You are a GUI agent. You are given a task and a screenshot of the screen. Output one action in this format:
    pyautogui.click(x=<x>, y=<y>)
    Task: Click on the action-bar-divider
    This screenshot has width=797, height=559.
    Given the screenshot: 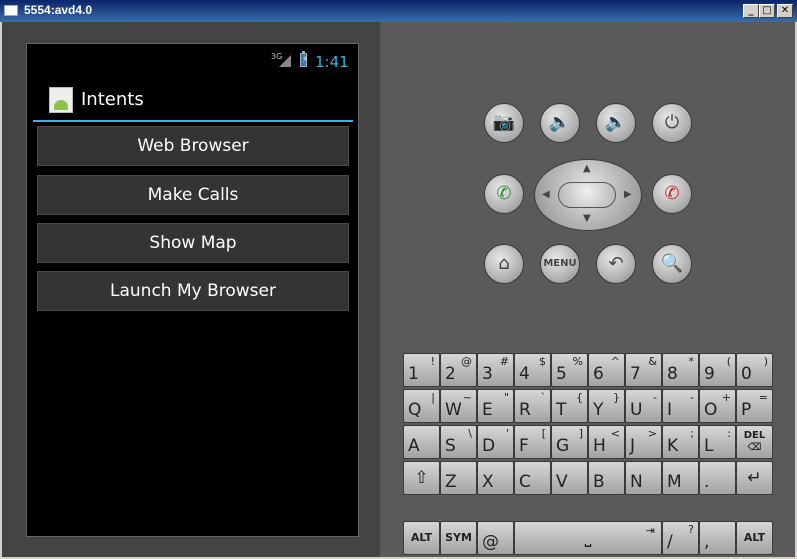 What is the action you would take?
    pyautogui.click(x=193, y=121)
    